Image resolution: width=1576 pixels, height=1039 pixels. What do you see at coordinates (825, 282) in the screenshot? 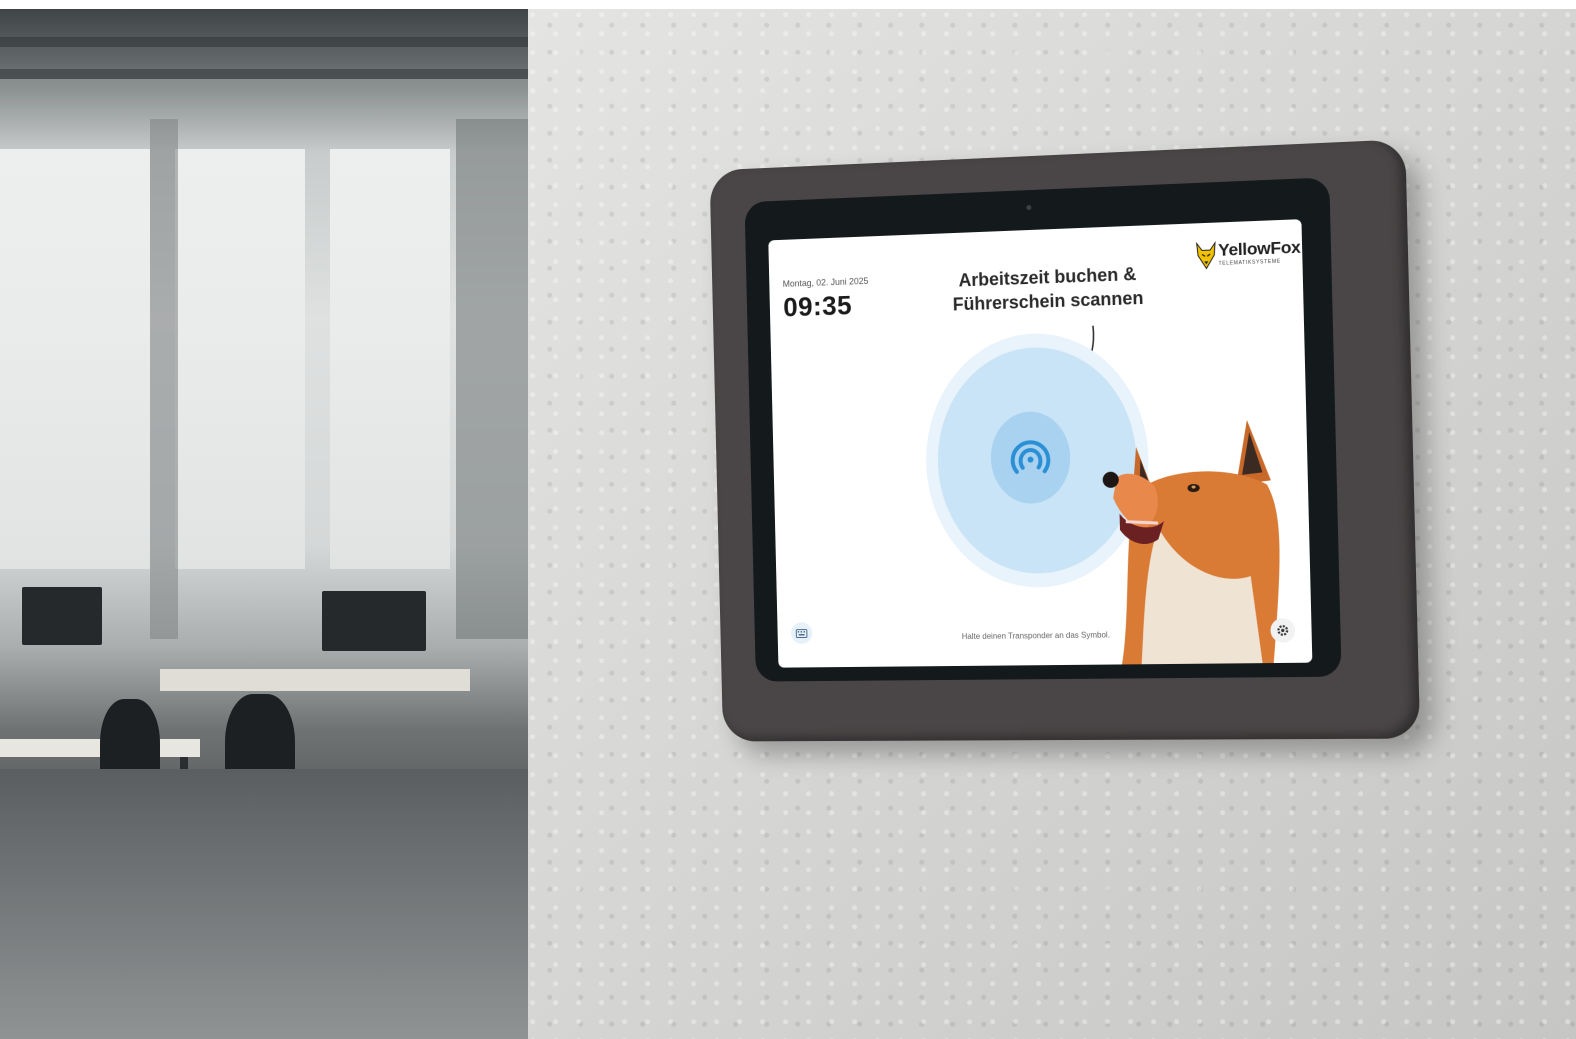
I see `current-date: Montag, 02. Juni 2025` at bounding box center [825, 282].